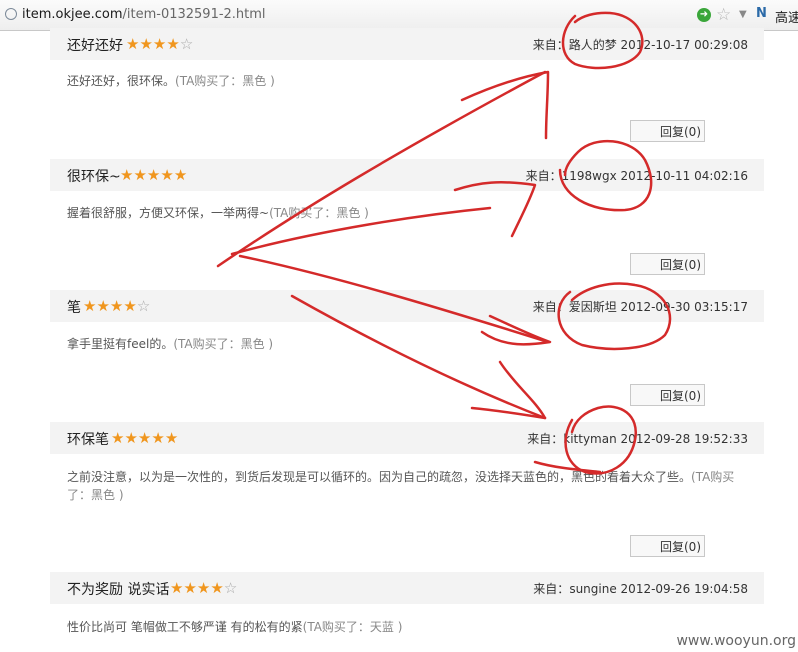  What do you see at coordinates (95, 46) in the screenshot?
I see `review-title: 还好还好` at bounding box center [95, 46].